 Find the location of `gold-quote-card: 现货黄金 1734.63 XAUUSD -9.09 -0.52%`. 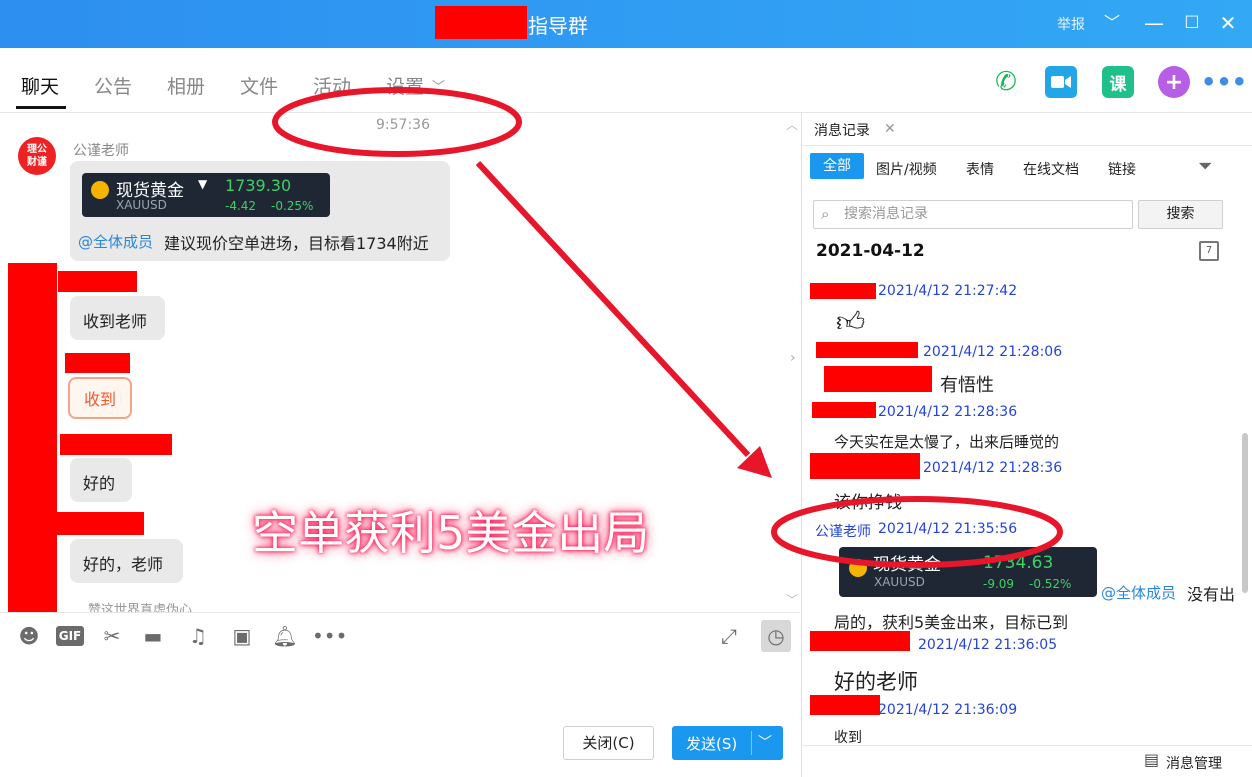

gold-quote-card: 现货黄金 1734.63 XAUUSD -9.09 -0.52% is located at coordinates (968, 572).